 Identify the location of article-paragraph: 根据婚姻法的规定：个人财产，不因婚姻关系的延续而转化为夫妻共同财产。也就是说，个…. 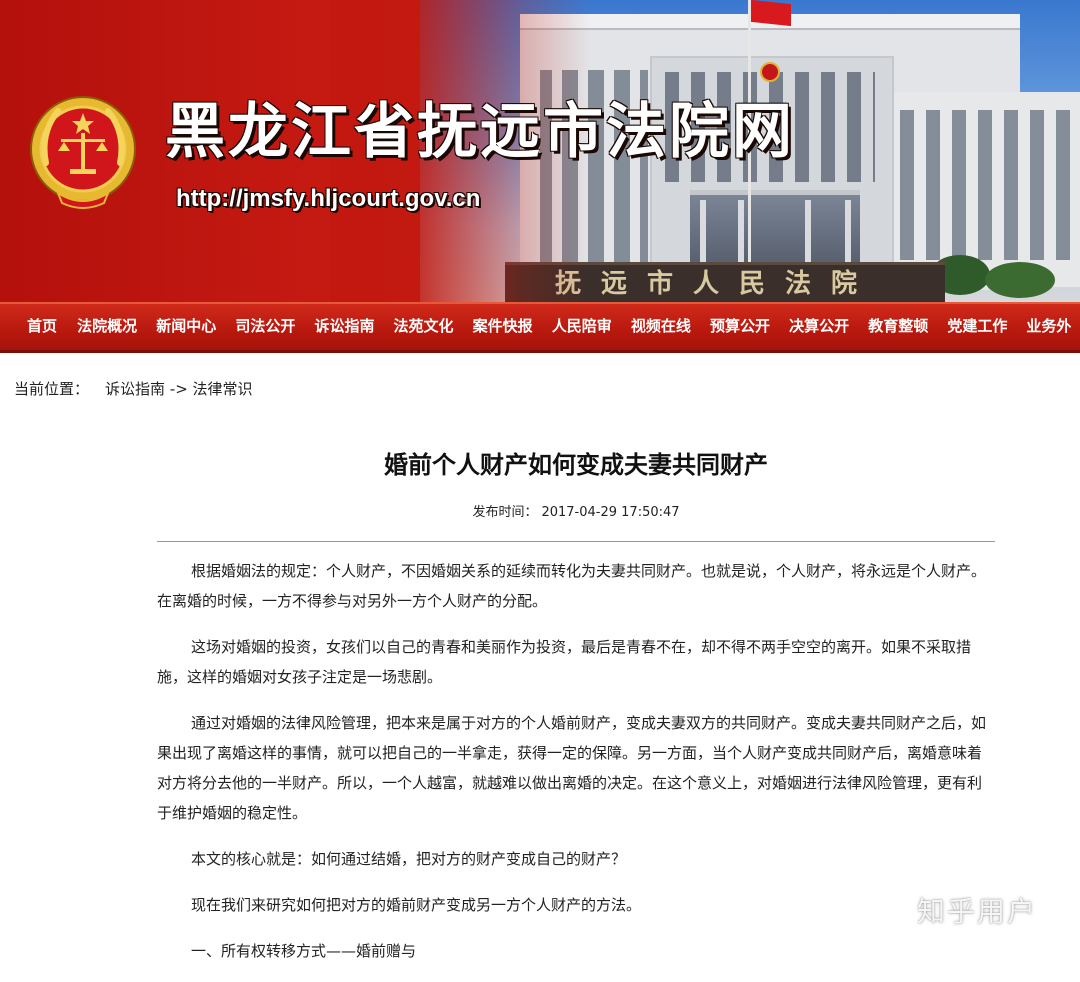
(572, 586).